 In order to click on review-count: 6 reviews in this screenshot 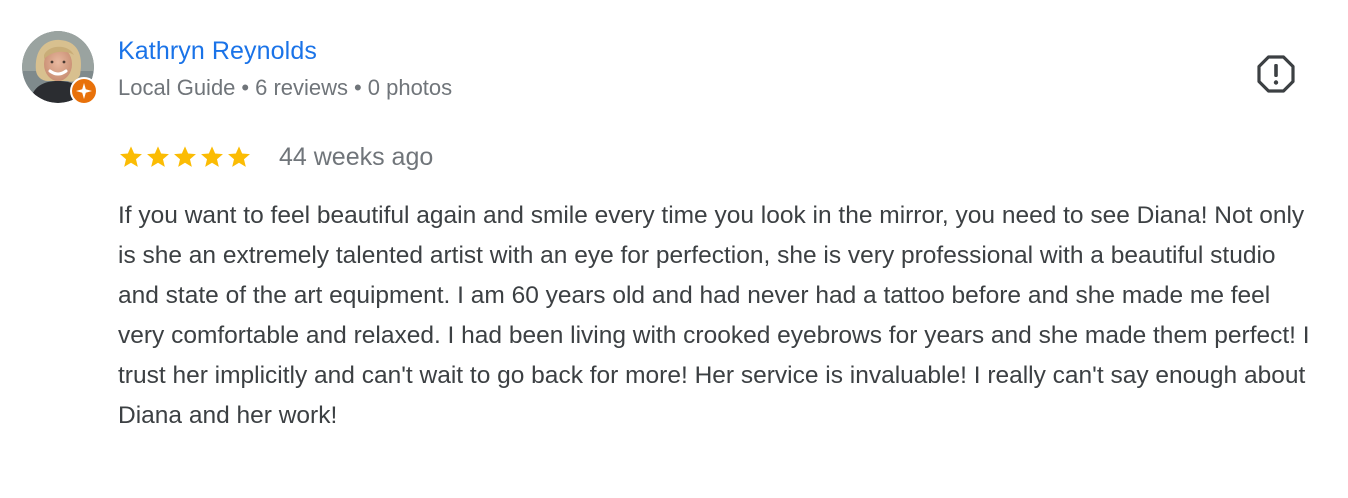, I will do `click(302, 87)`.